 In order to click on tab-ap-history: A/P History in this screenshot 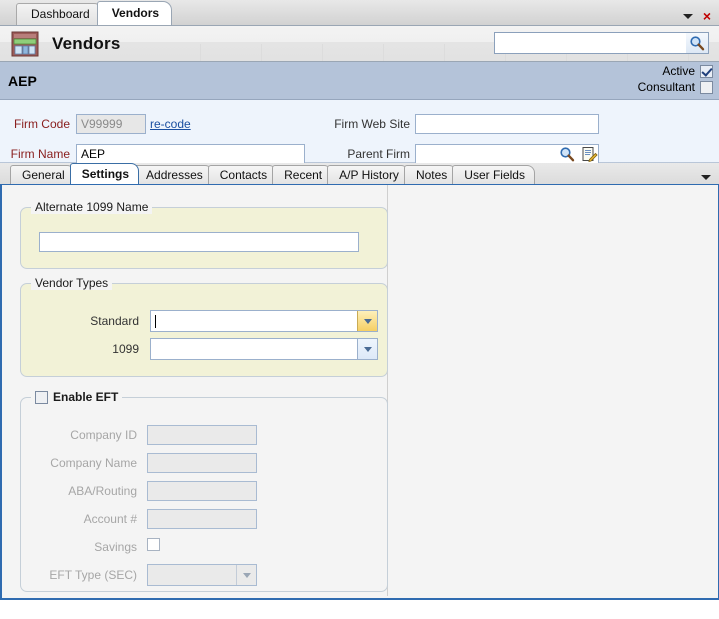, I will do `click(368, 174)`.